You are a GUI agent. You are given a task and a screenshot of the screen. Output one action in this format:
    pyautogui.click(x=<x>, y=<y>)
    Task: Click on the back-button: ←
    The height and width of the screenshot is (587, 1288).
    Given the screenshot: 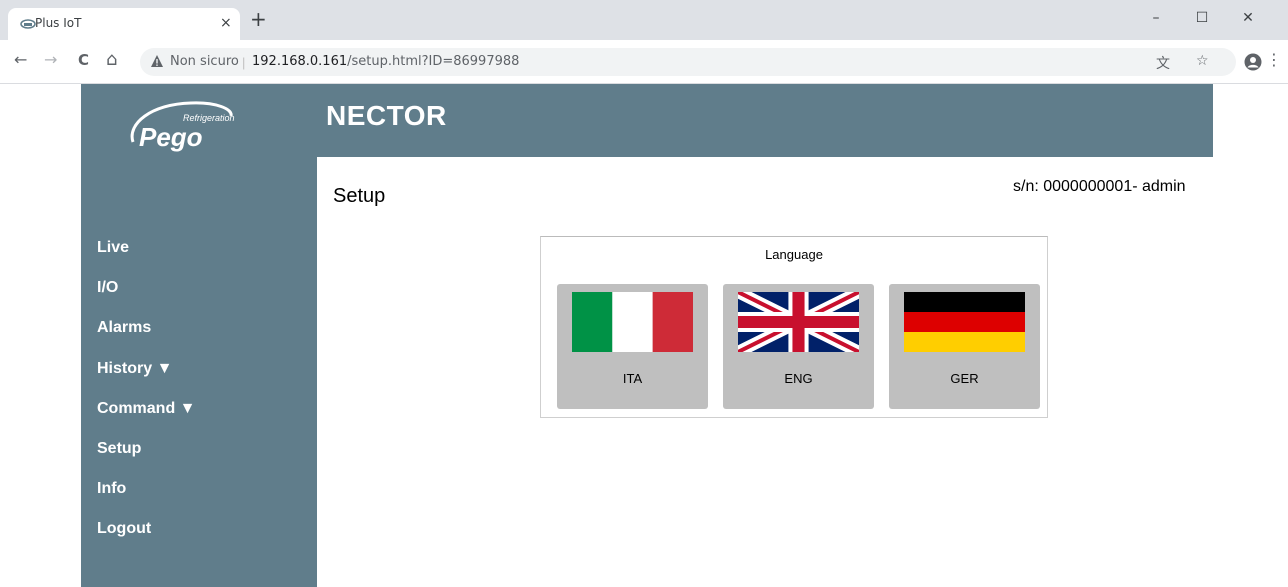 What is the action you would take?
    pyautogui.click(x=20, y=60)
    